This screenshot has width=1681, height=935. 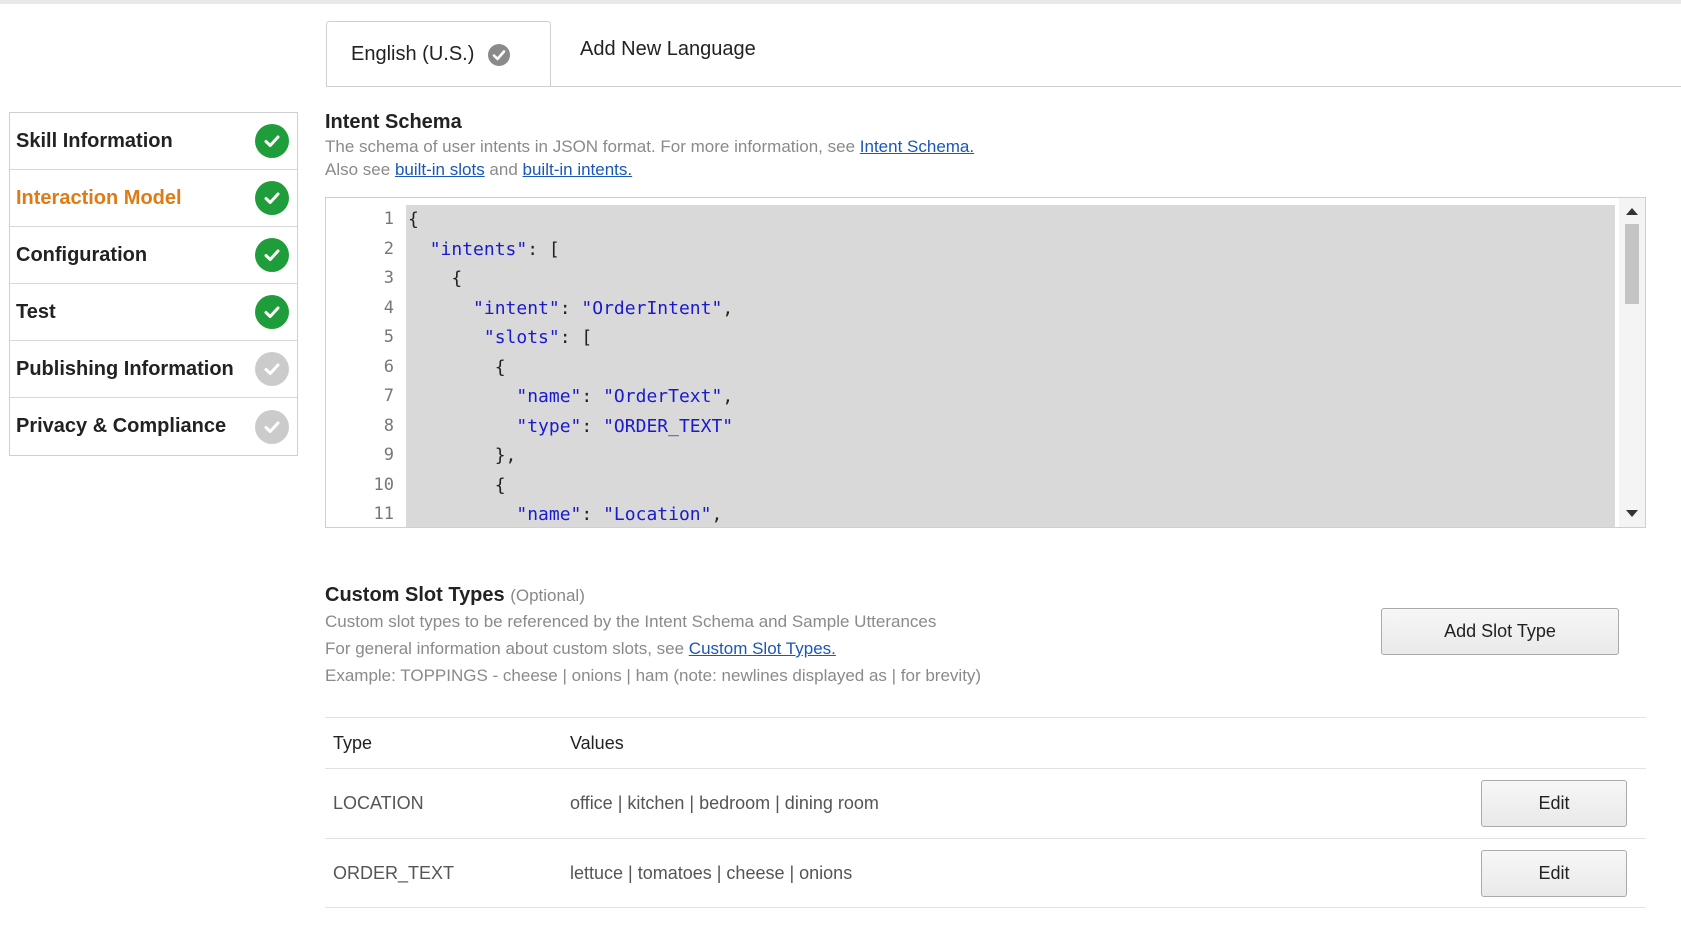 I want to click on top-border, so click(x=840, y=2).